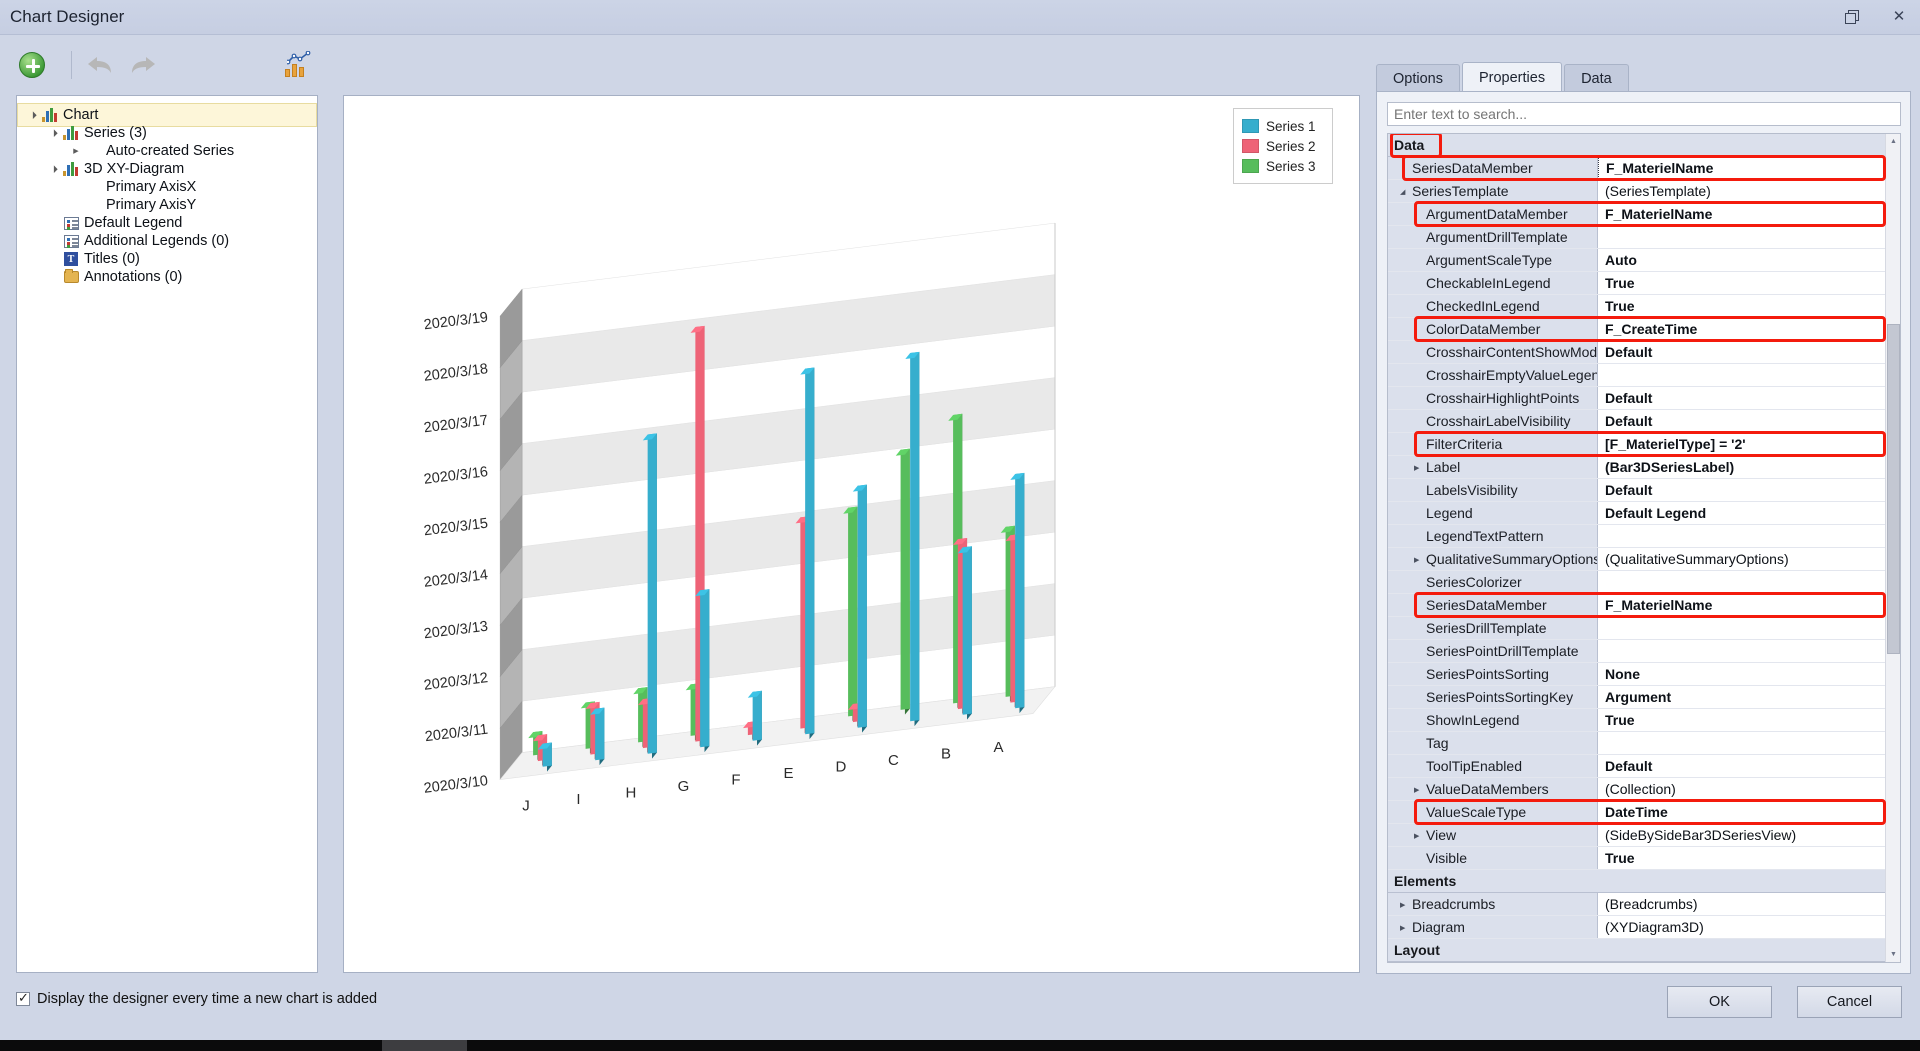 This screenshot has height=1051, width=1920. I want to click on property-value: None, so click(1749, 674).